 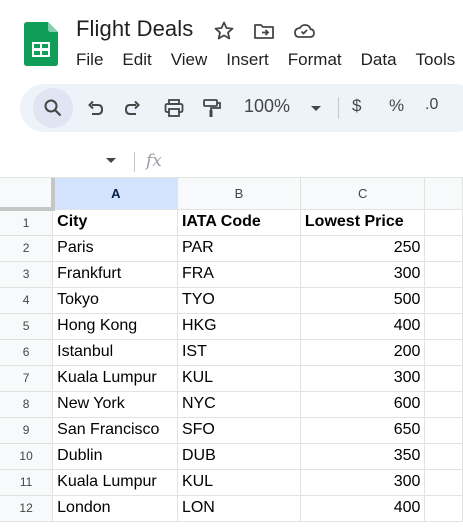 What do you see at coordinates (27, 404) in the screenshot?
I see `row-header: 8` at bounding box center [27, 404].